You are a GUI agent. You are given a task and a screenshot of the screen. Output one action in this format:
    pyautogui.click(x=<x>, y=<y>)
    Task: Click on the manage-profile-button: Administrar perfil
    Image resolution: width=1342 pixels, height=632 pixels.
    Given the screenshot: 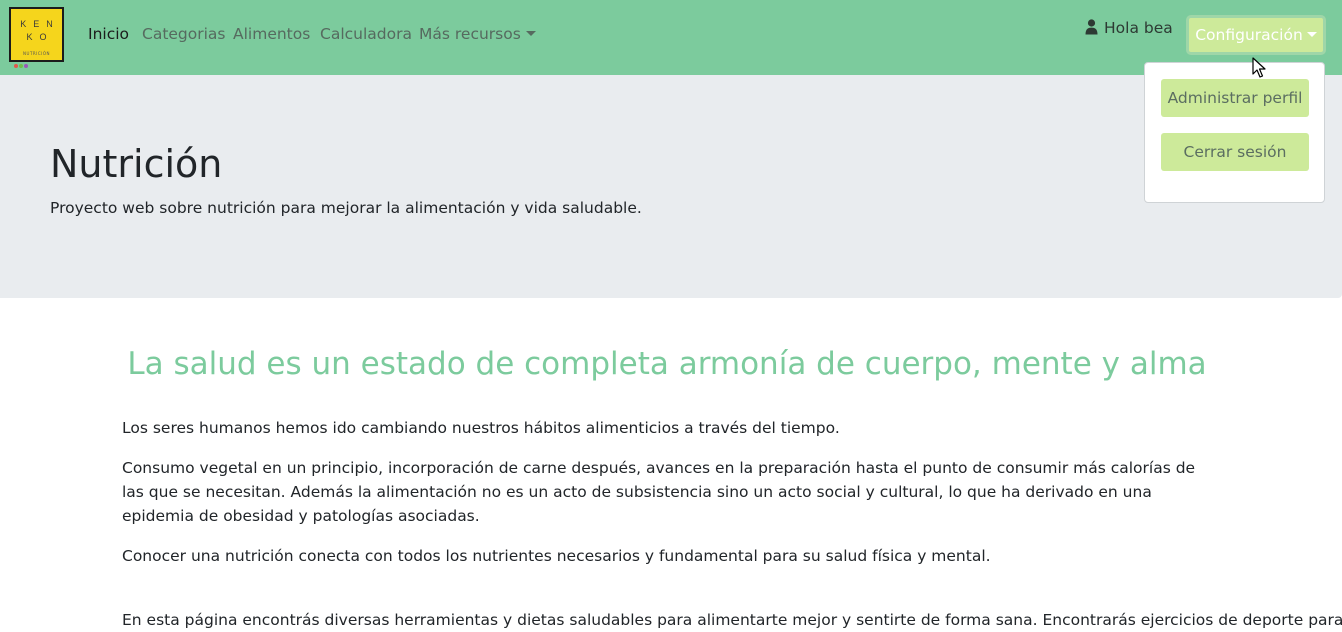 What is the action you would take?
    pyautogui.click(x=1235, y=98)
    